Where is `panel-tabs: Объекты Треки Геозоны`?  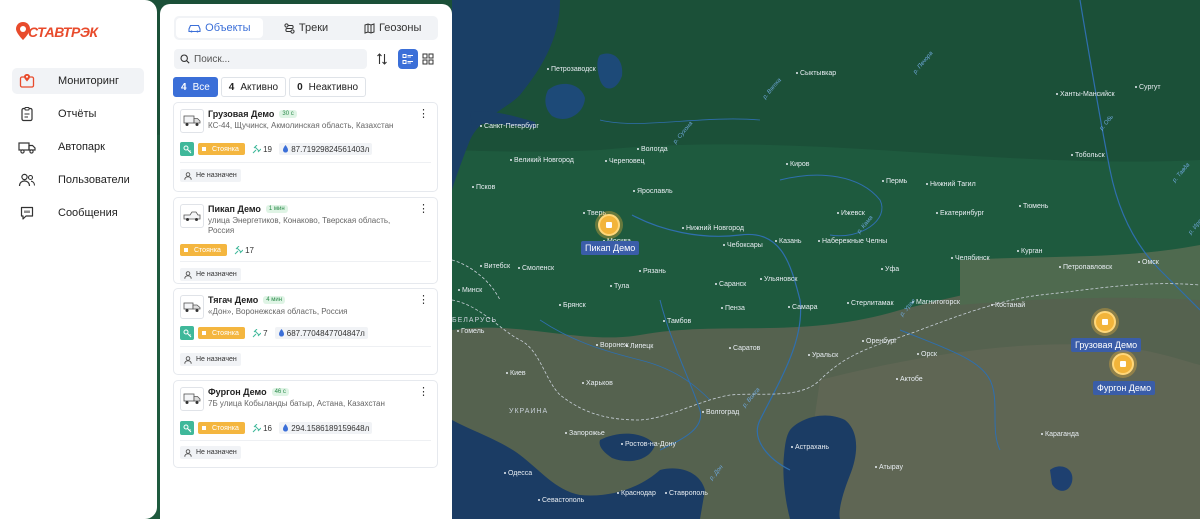 panel-tabs: Объекты Треки Геозоны is located at coordinates (306, 28).